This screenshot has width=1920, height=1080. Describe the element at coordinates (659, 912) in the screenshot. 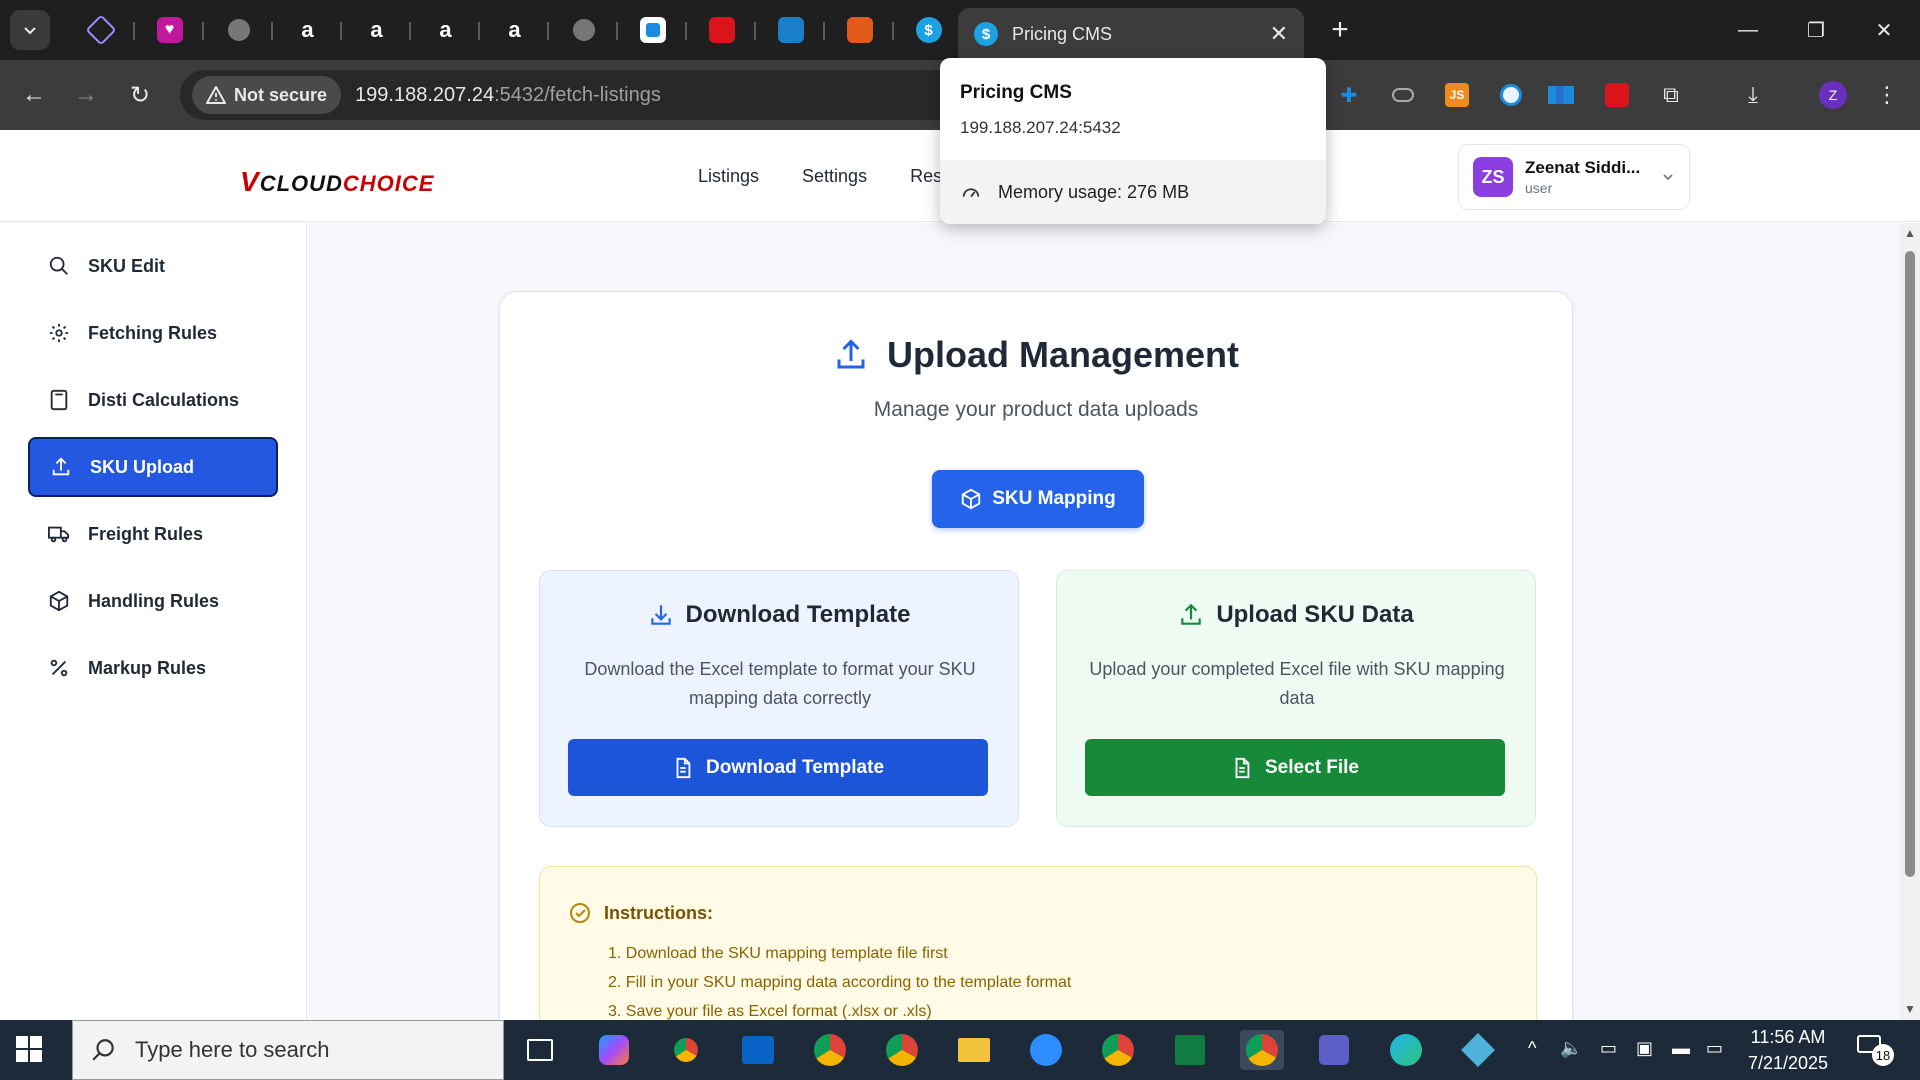

I see `instructions-title-text: Instructions:` at that location.